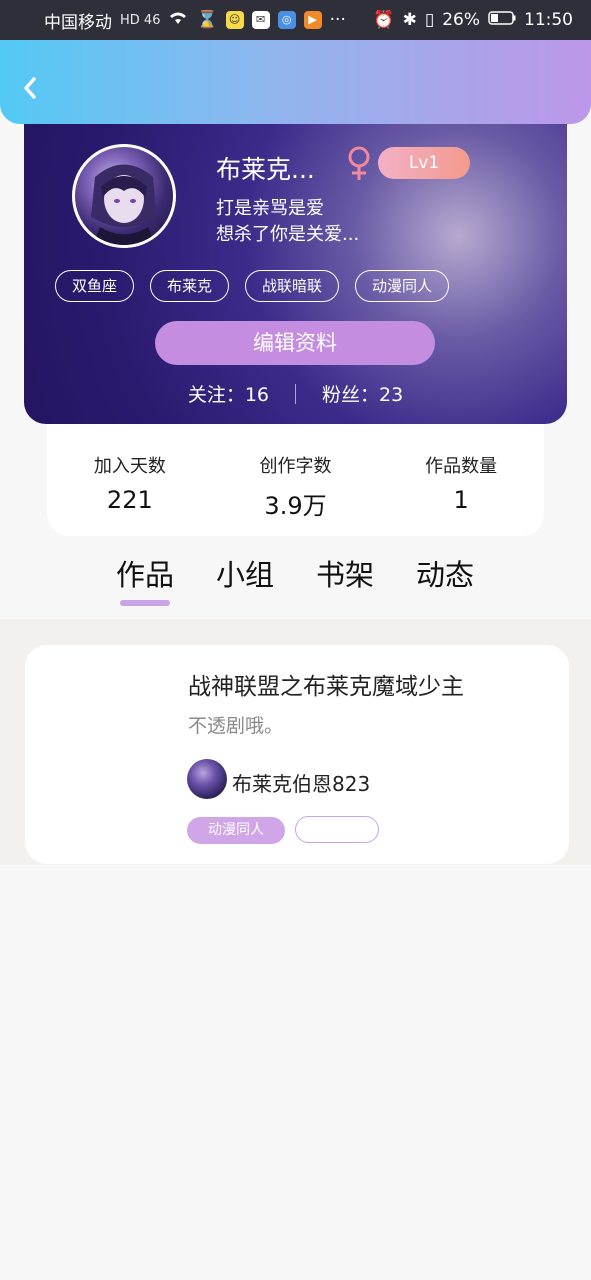  What do you see at coordinates (295, 82) in the screenshot?
I see `top-header` at bounding box center [295, 82].